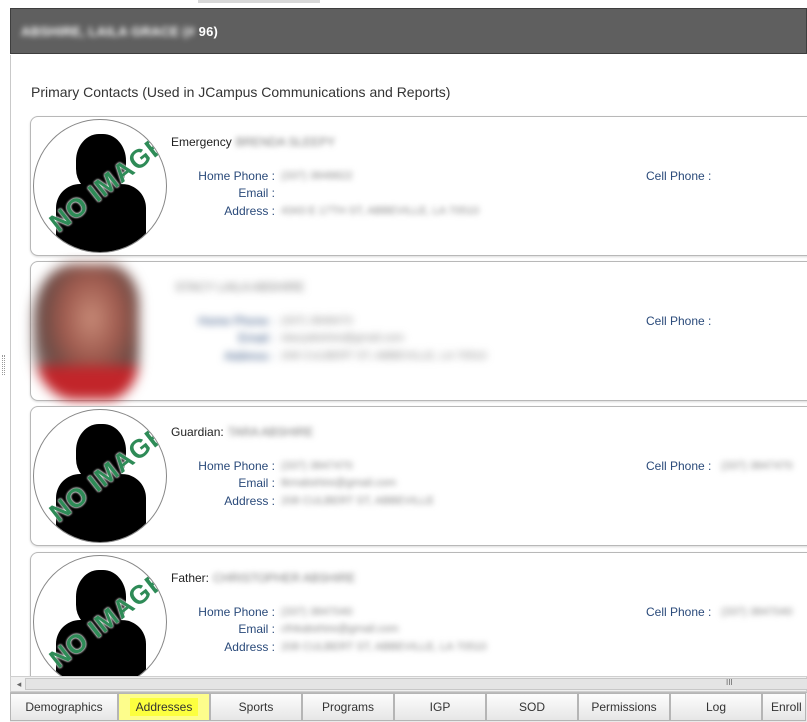 This screenshot has height=722, width=807. I want to click on cell-phone-value: (337) 3847040, so click(757, 612).